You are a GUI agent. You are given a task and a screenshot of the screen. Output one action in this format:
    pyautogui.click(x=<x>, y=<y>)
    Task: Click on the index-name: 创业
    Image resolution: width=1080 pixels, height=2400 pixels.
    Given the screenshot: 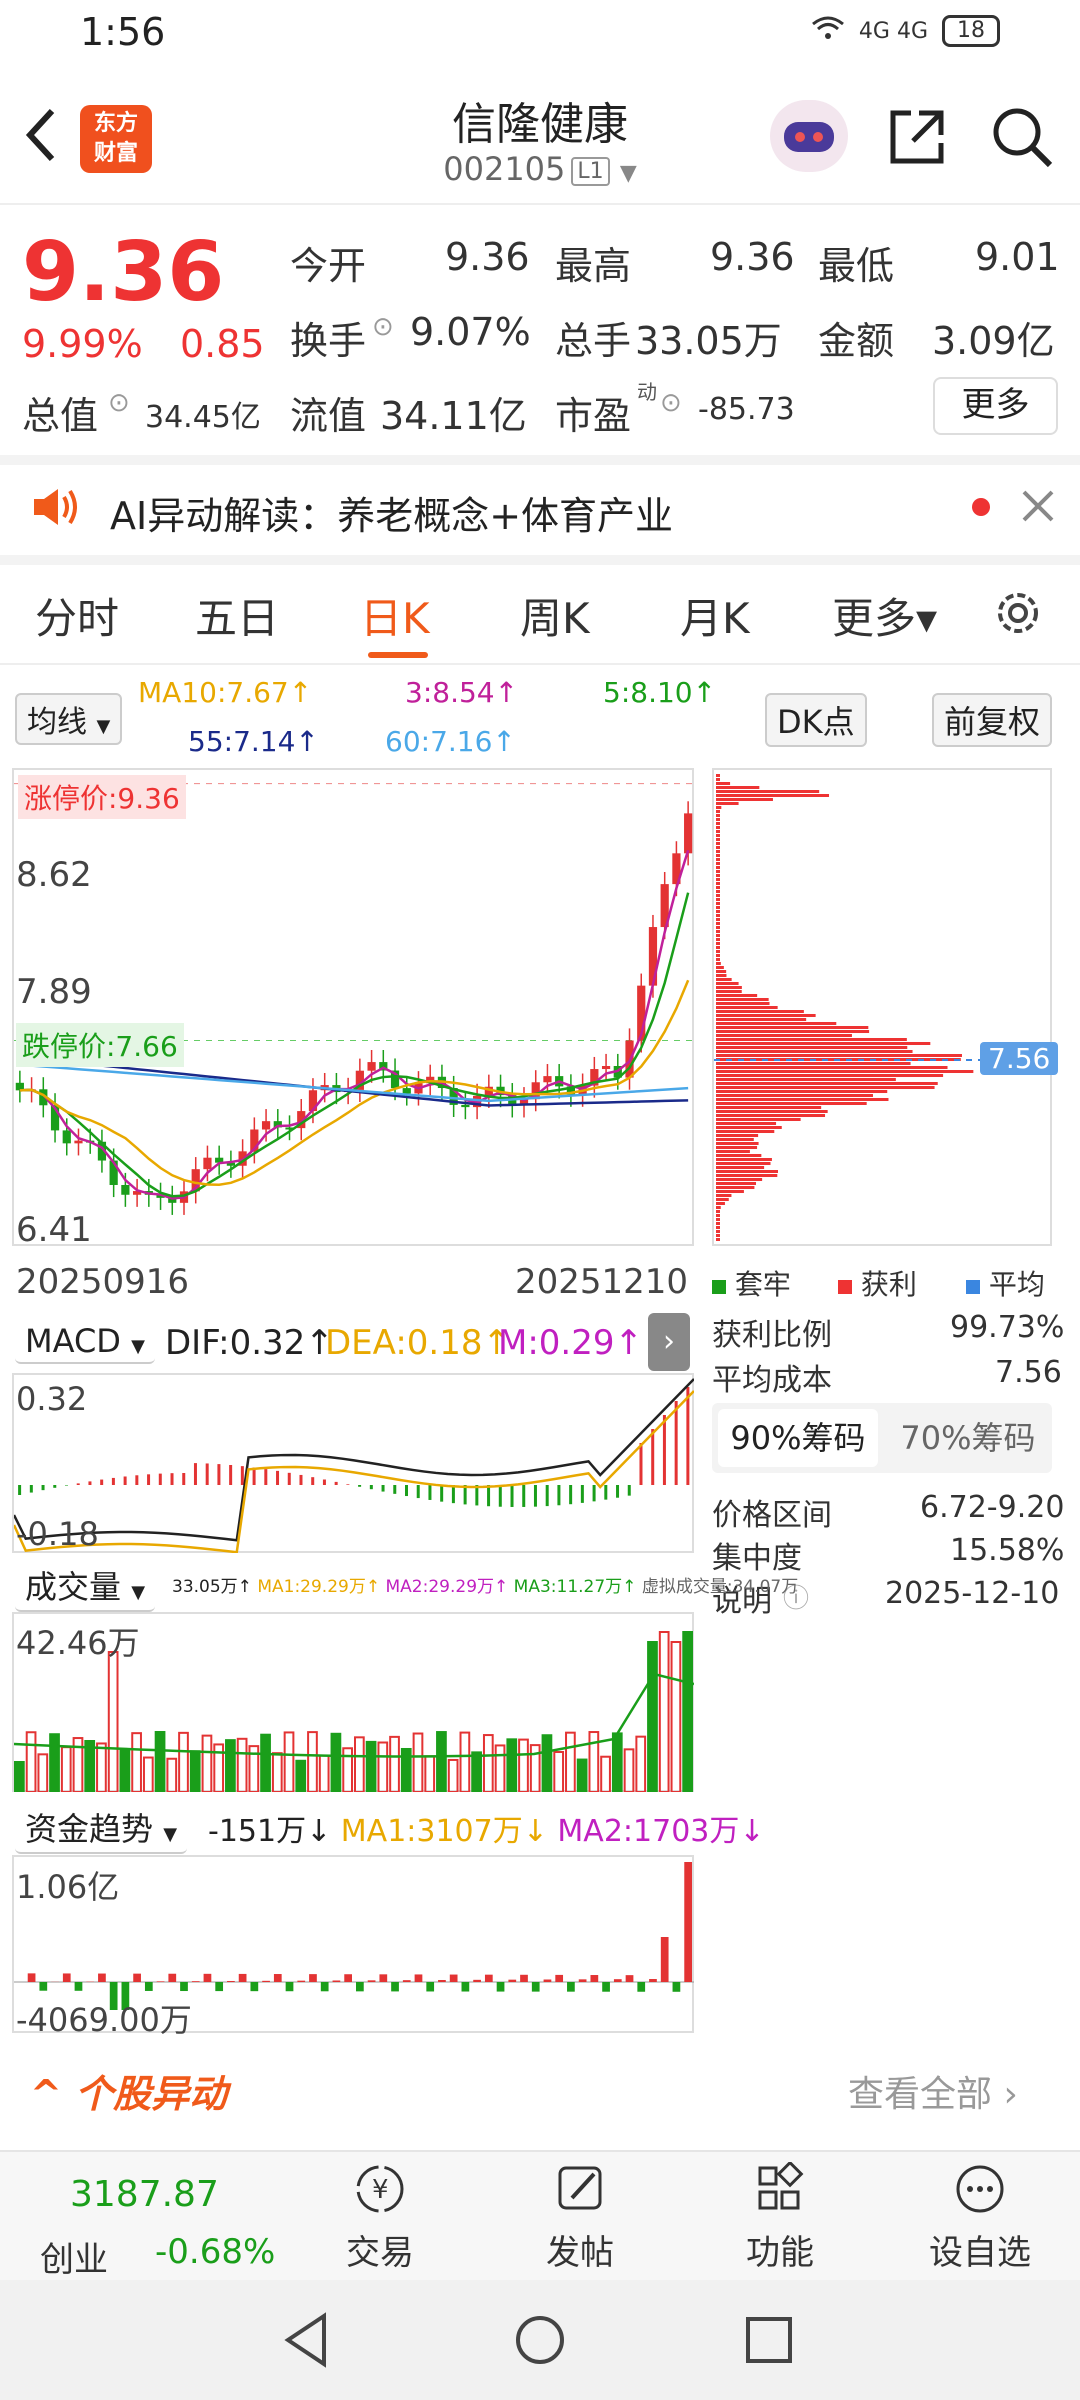 What is the action you would take?
    pyautogui.click(x=74, y=2256)
    